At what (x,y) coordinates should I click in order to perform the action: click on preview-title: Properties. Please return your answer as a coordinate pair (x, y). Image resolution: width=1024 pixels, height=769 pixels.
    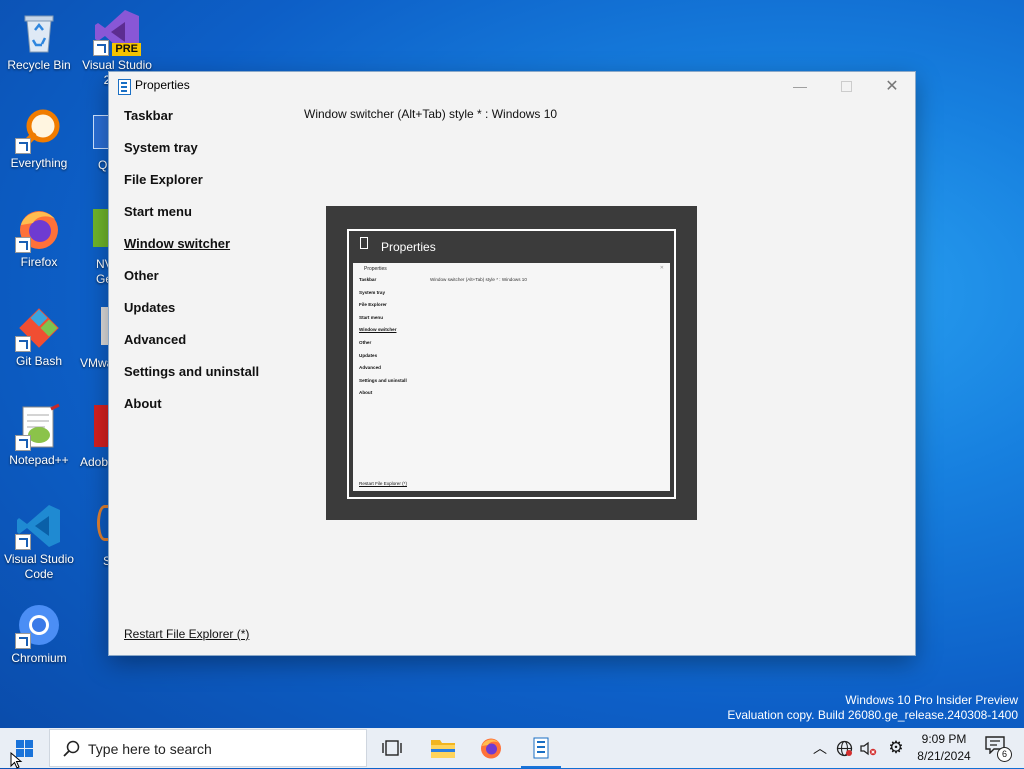
    Looking at the image, I should click on (408, 247).